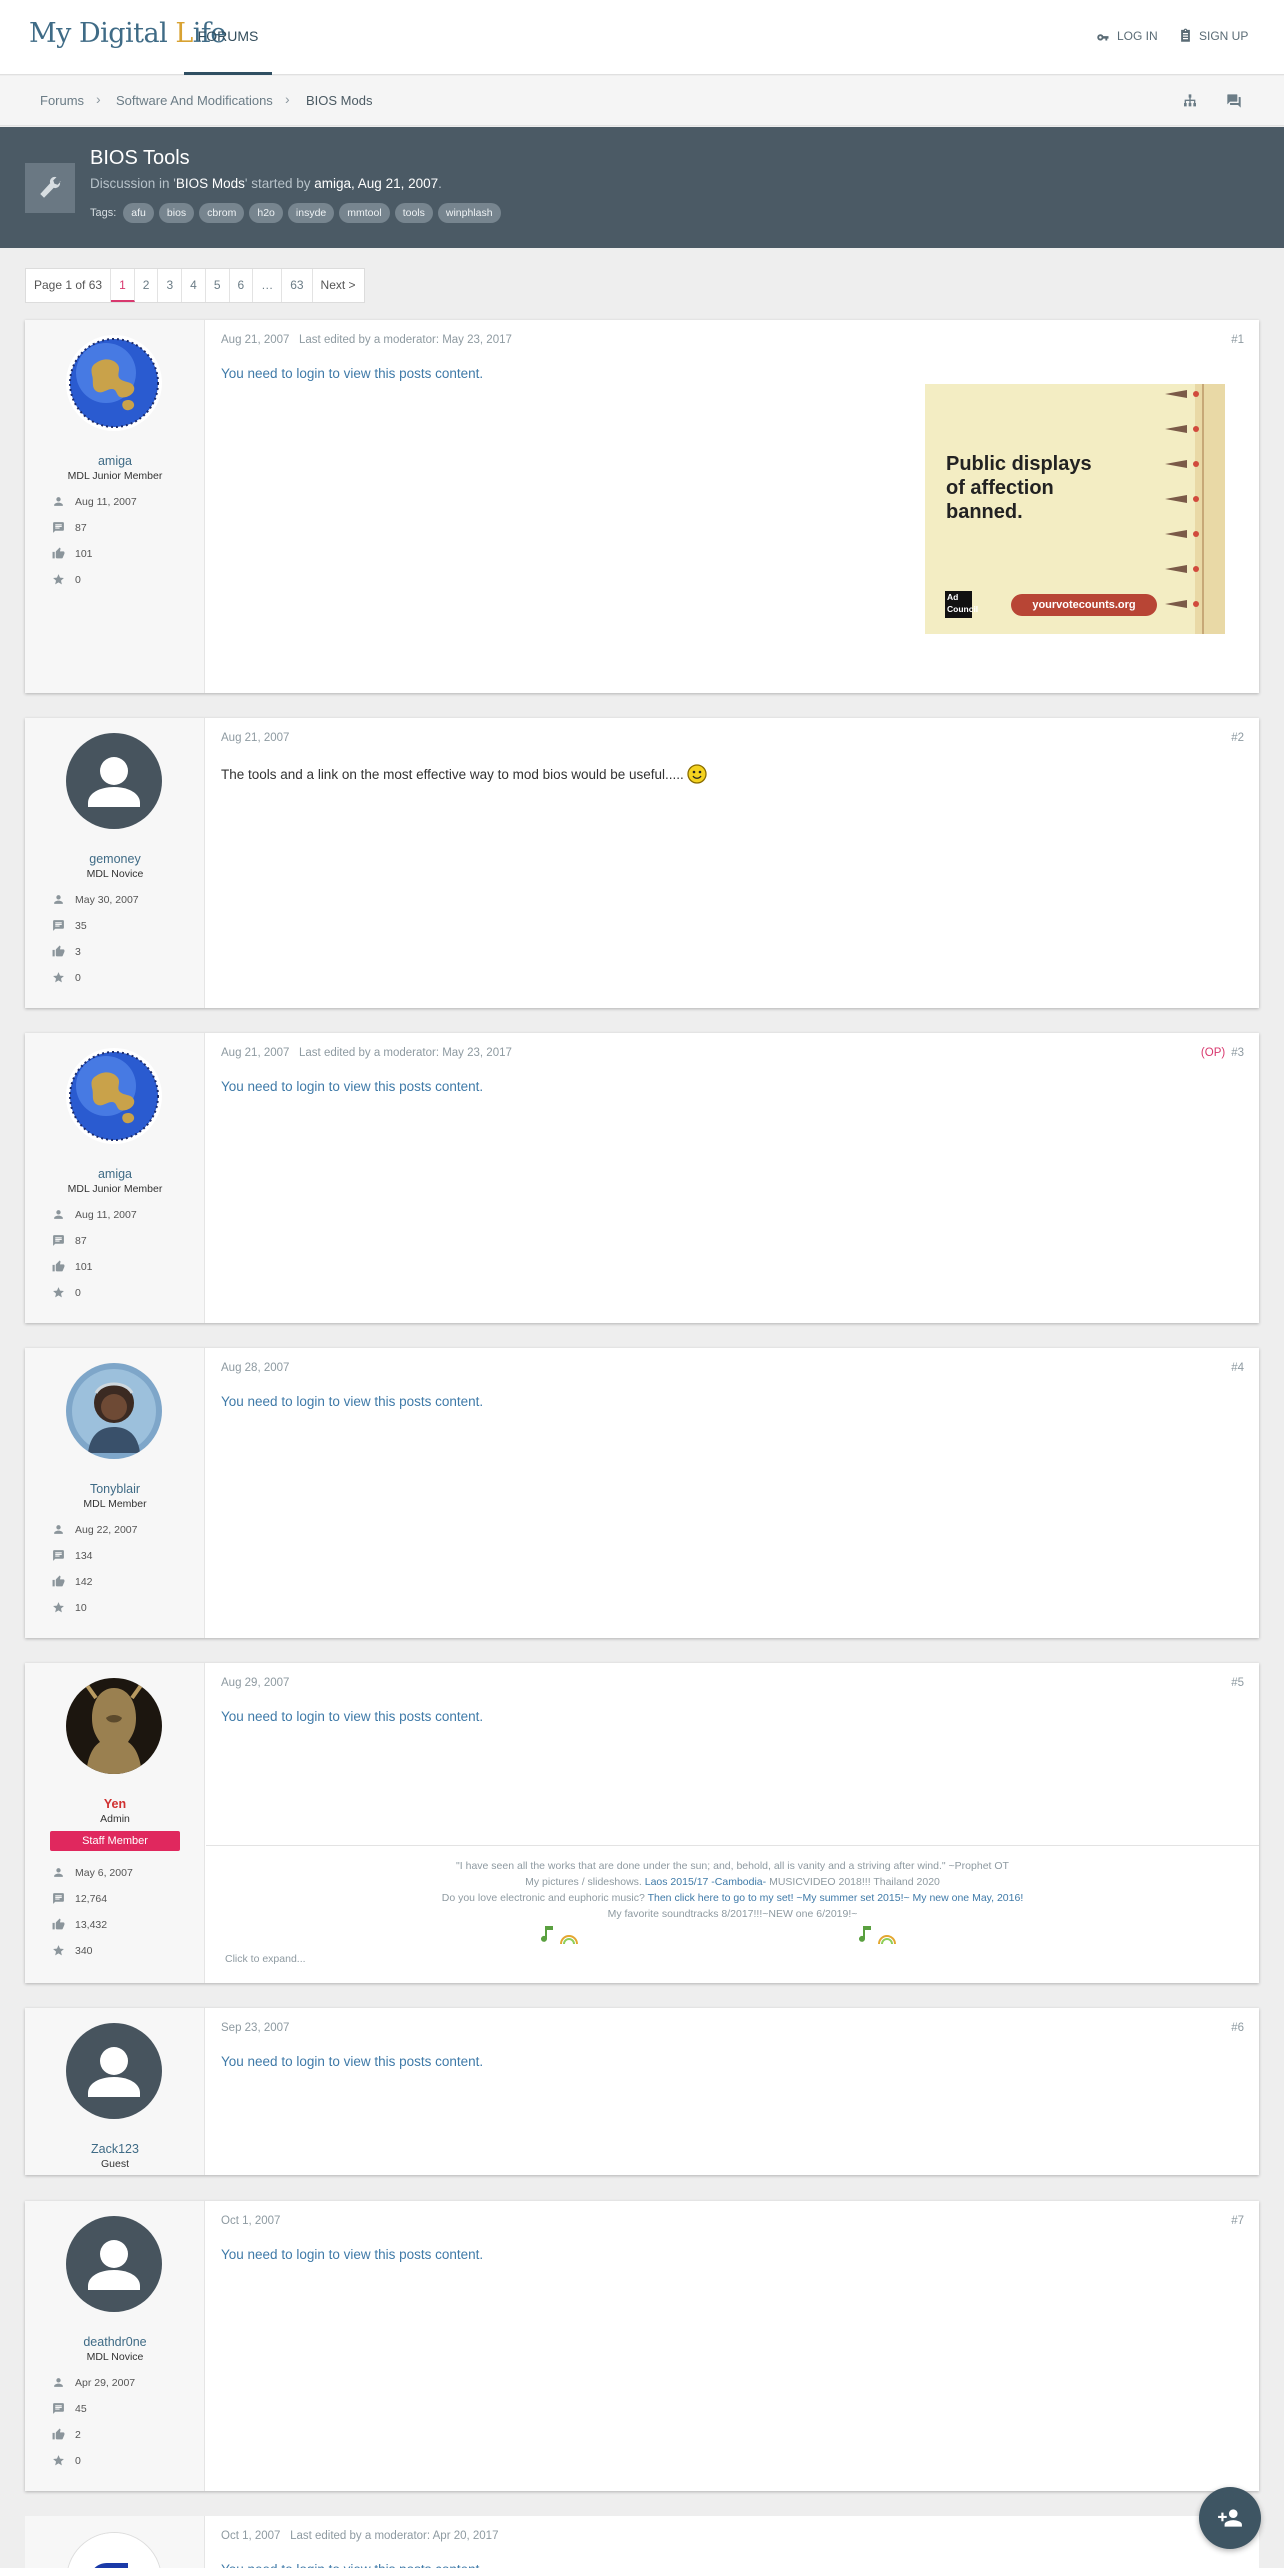 The height and width of the screenshot is (2568, 1284). Describe the element at coordinates (115, 859) in the screenshot. I see `username-link: gemoney` at that location.